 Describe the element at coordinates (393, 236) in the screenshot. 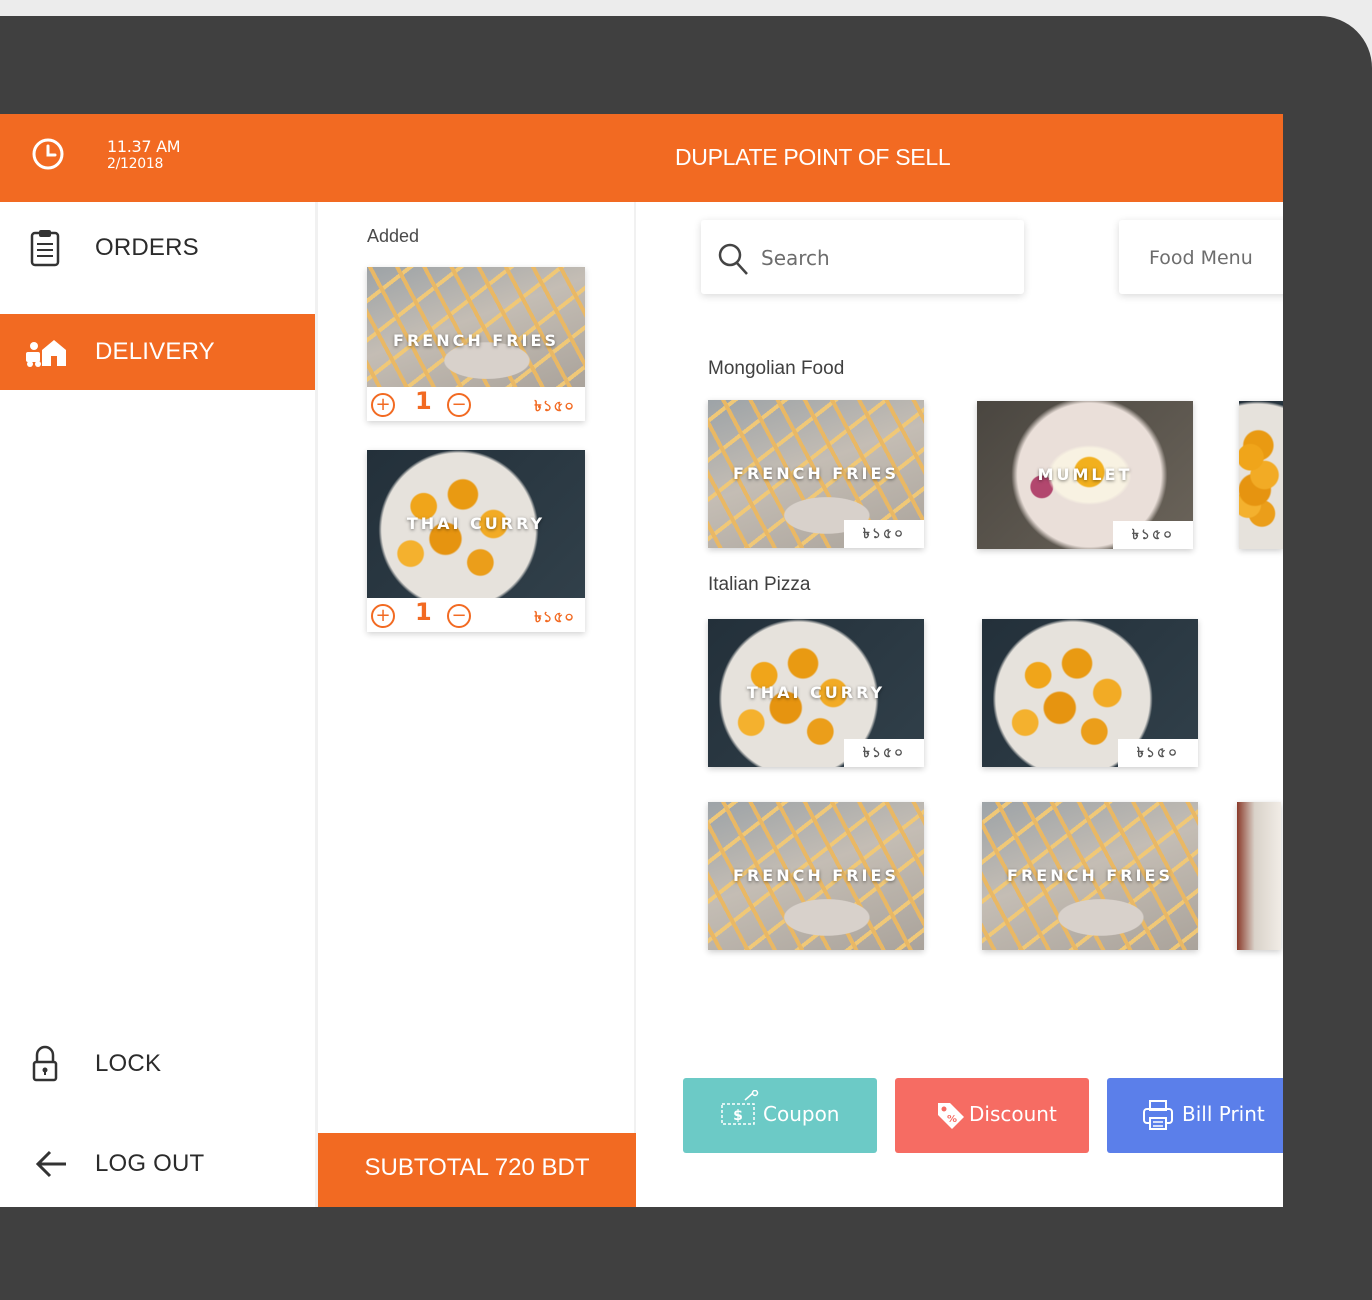

I see `cart-title: Added` at that location.